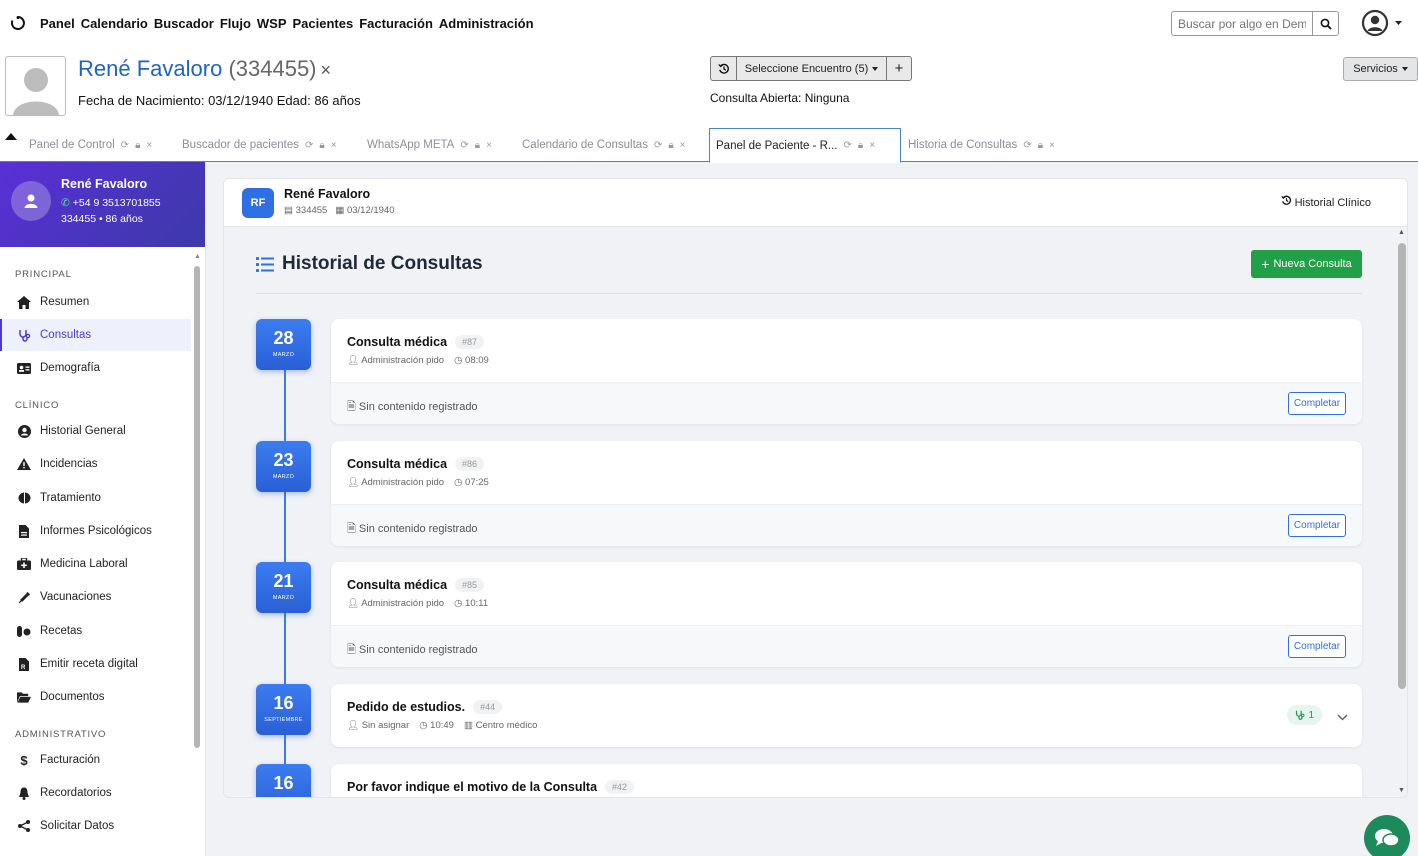 Image resolution: width=1418 pixels, height=856 pixels. Describe the element at coordinates (95, 335) in the screenshot. I see `sidebar-item-consultas: Consultas` at that location.